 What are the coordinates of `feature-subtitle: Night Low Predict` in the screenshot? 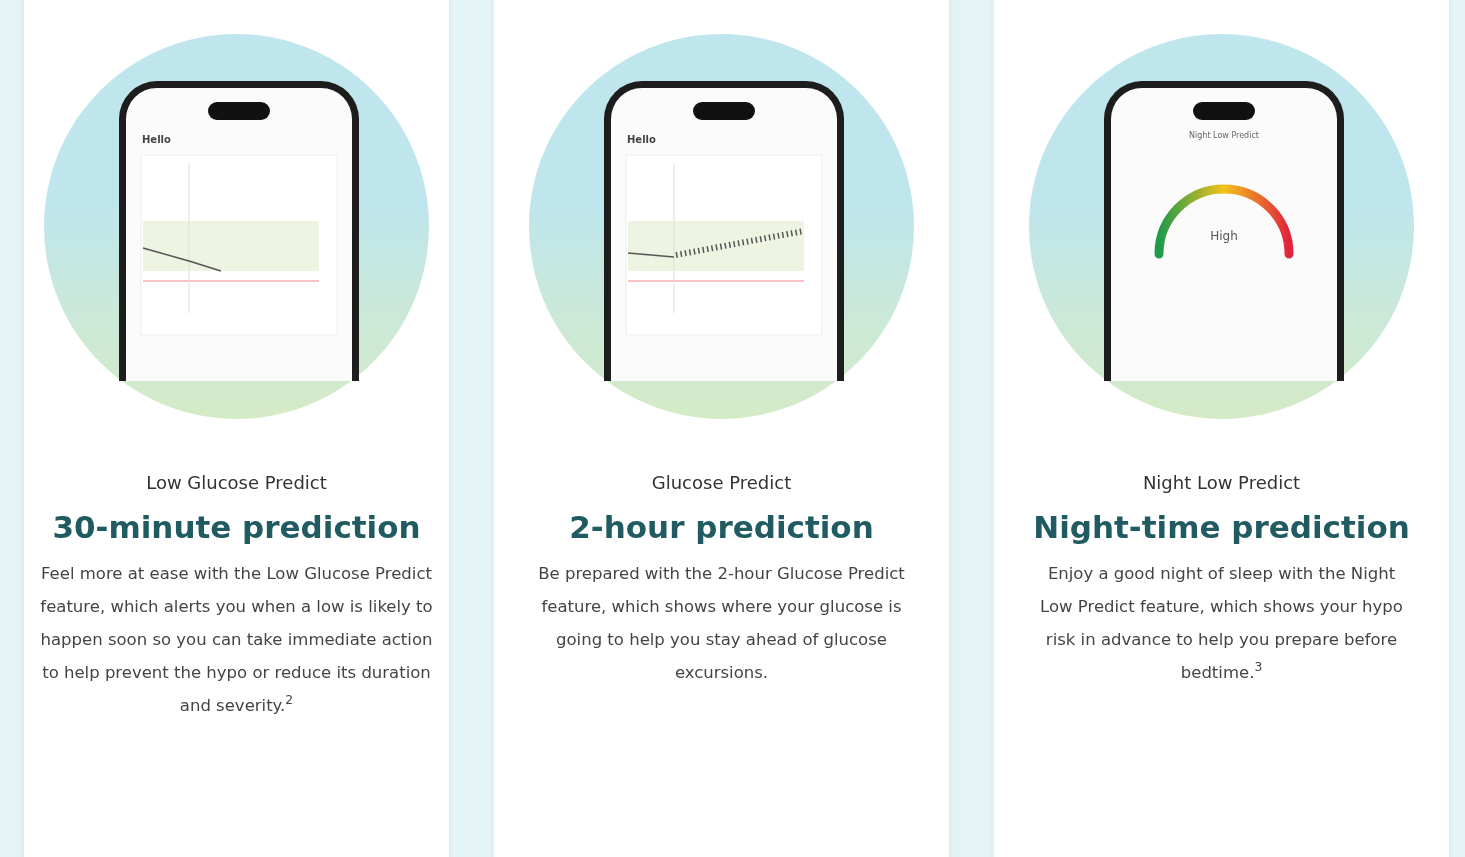 It's located at (1221, 483).